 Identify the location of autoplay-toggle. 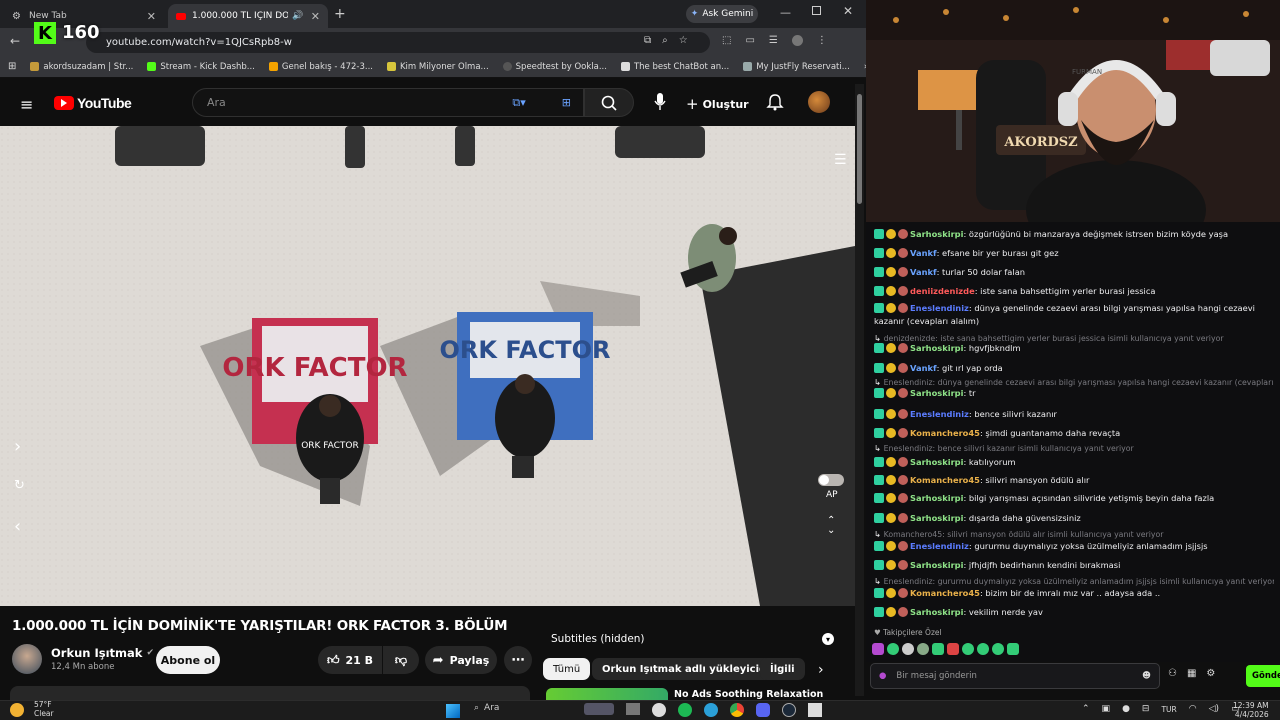
(831, 480).